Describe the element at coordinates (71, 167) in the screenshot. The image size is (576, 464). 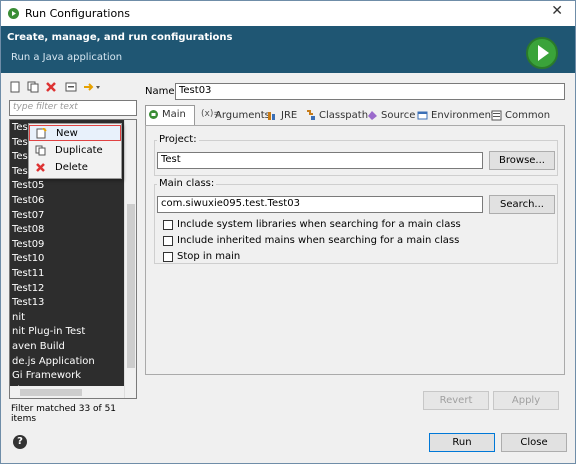
I see `menu-item-label: Delete` at that location.